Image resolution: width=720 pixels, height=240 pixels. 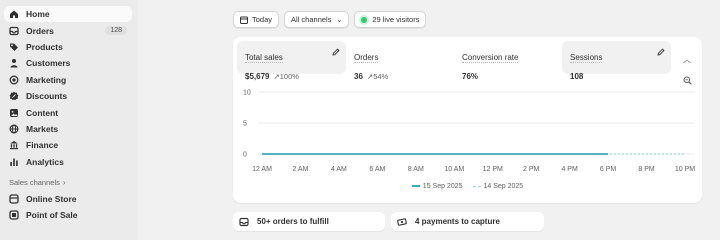 What do you see at coordinates (415, 186) in the screenshot?
I see `legend-swatch-solid` at bounding box center [415, 186].